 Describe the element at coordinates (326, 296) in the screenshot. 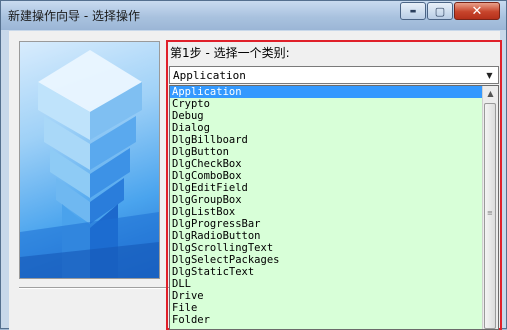

I see `category-list-item: Drive` at that location.